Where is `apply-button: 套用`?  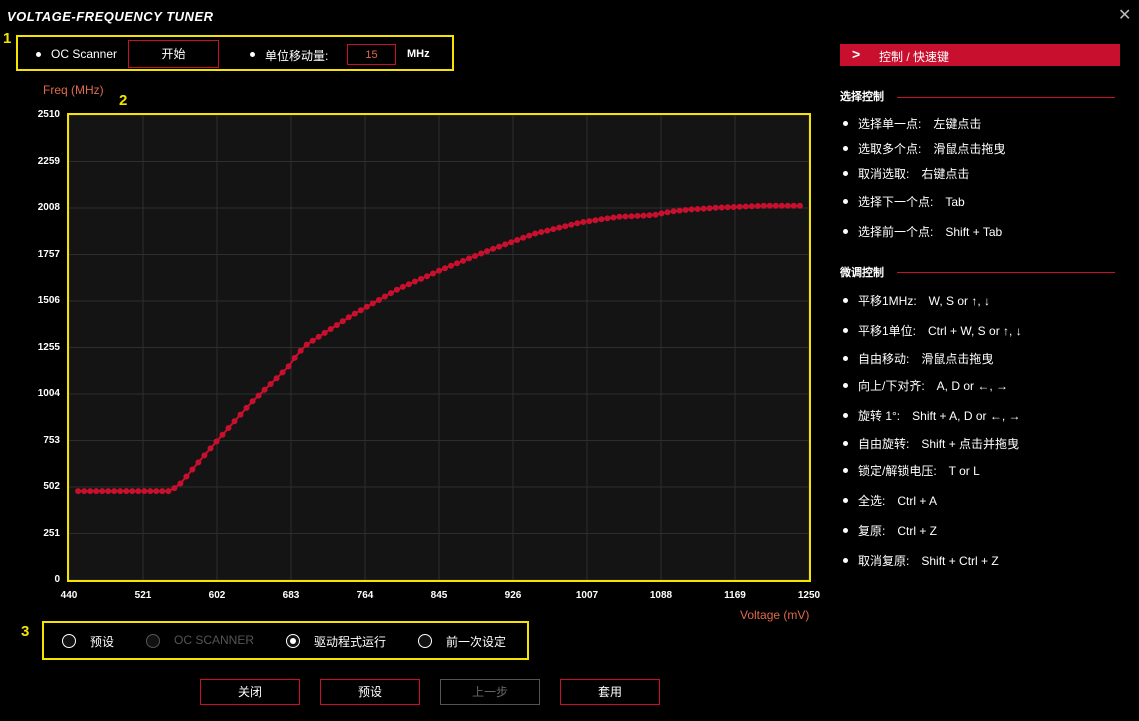
apply-button: 套用 is located at coordinates (610, 692).